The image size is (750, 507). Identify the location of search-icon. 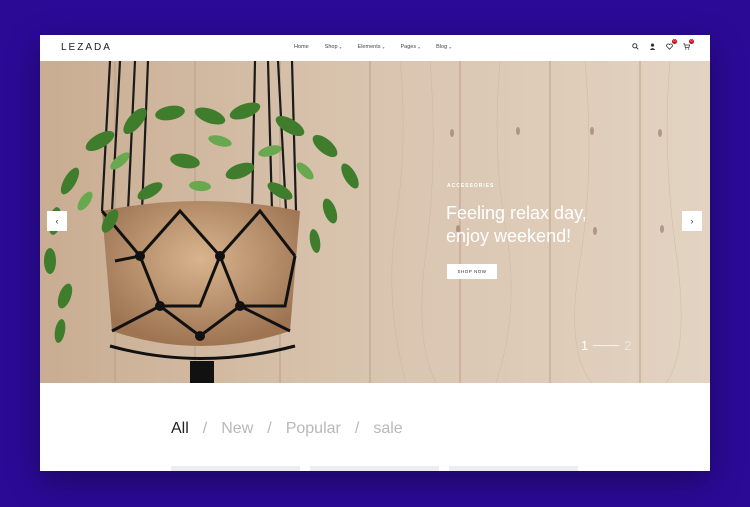
(635, 46).